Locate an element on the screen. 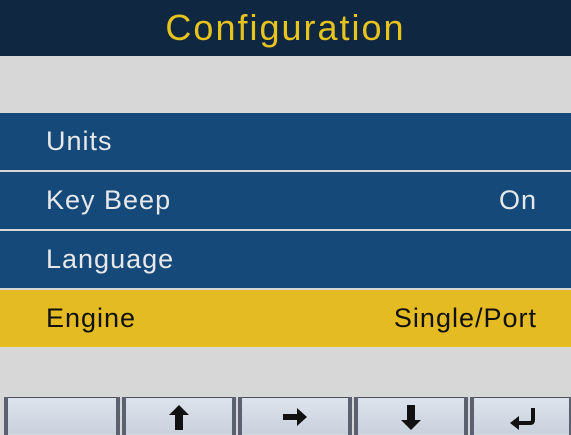 The image size is (571, 435). enter-return-icon is located at coordinates (522, 419).